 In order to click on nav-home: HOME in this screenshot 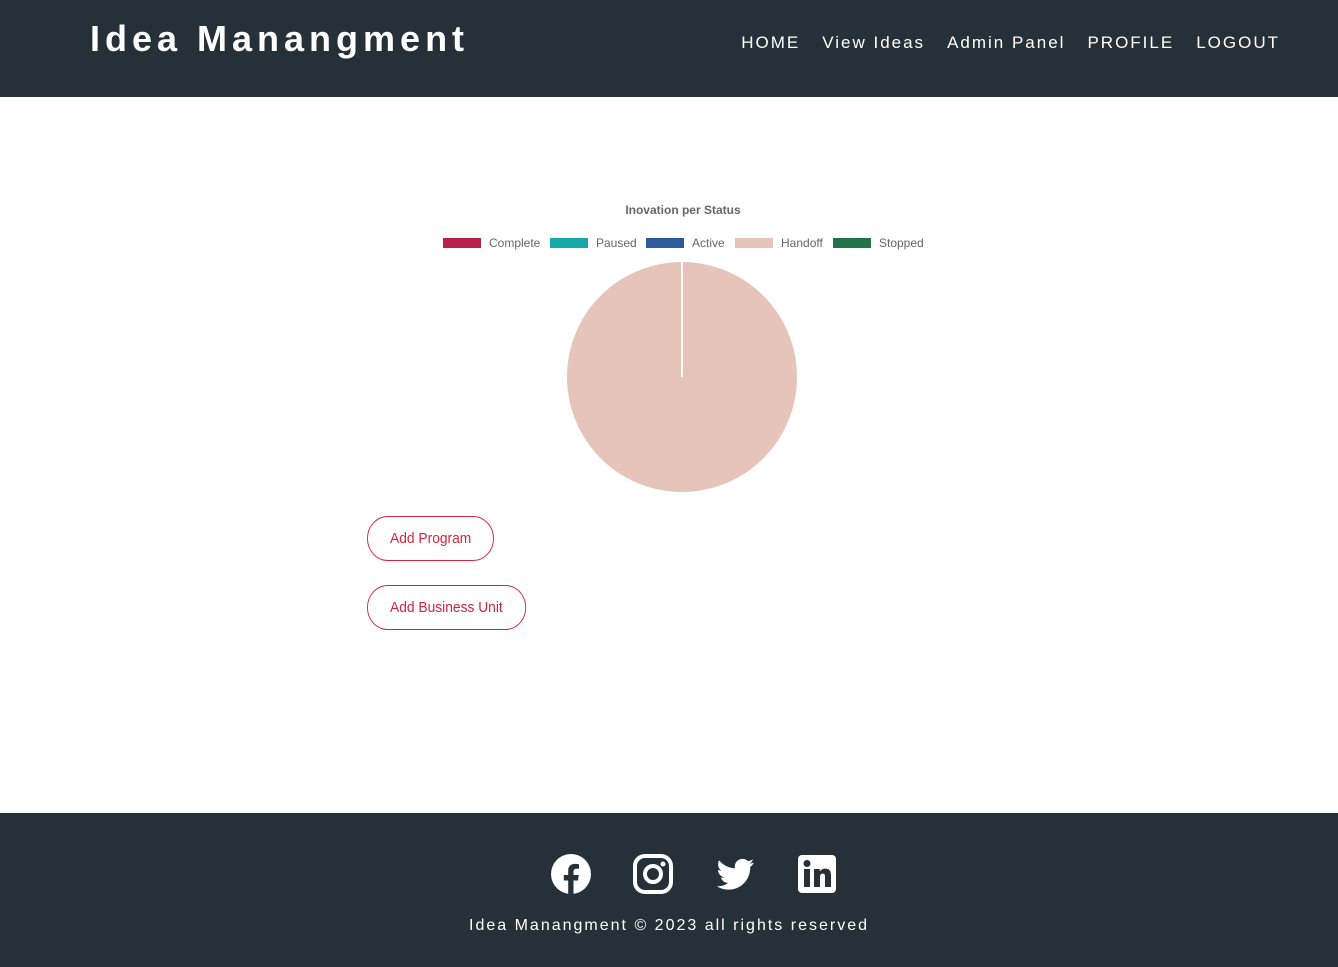, I will do `click(770, 43)`.